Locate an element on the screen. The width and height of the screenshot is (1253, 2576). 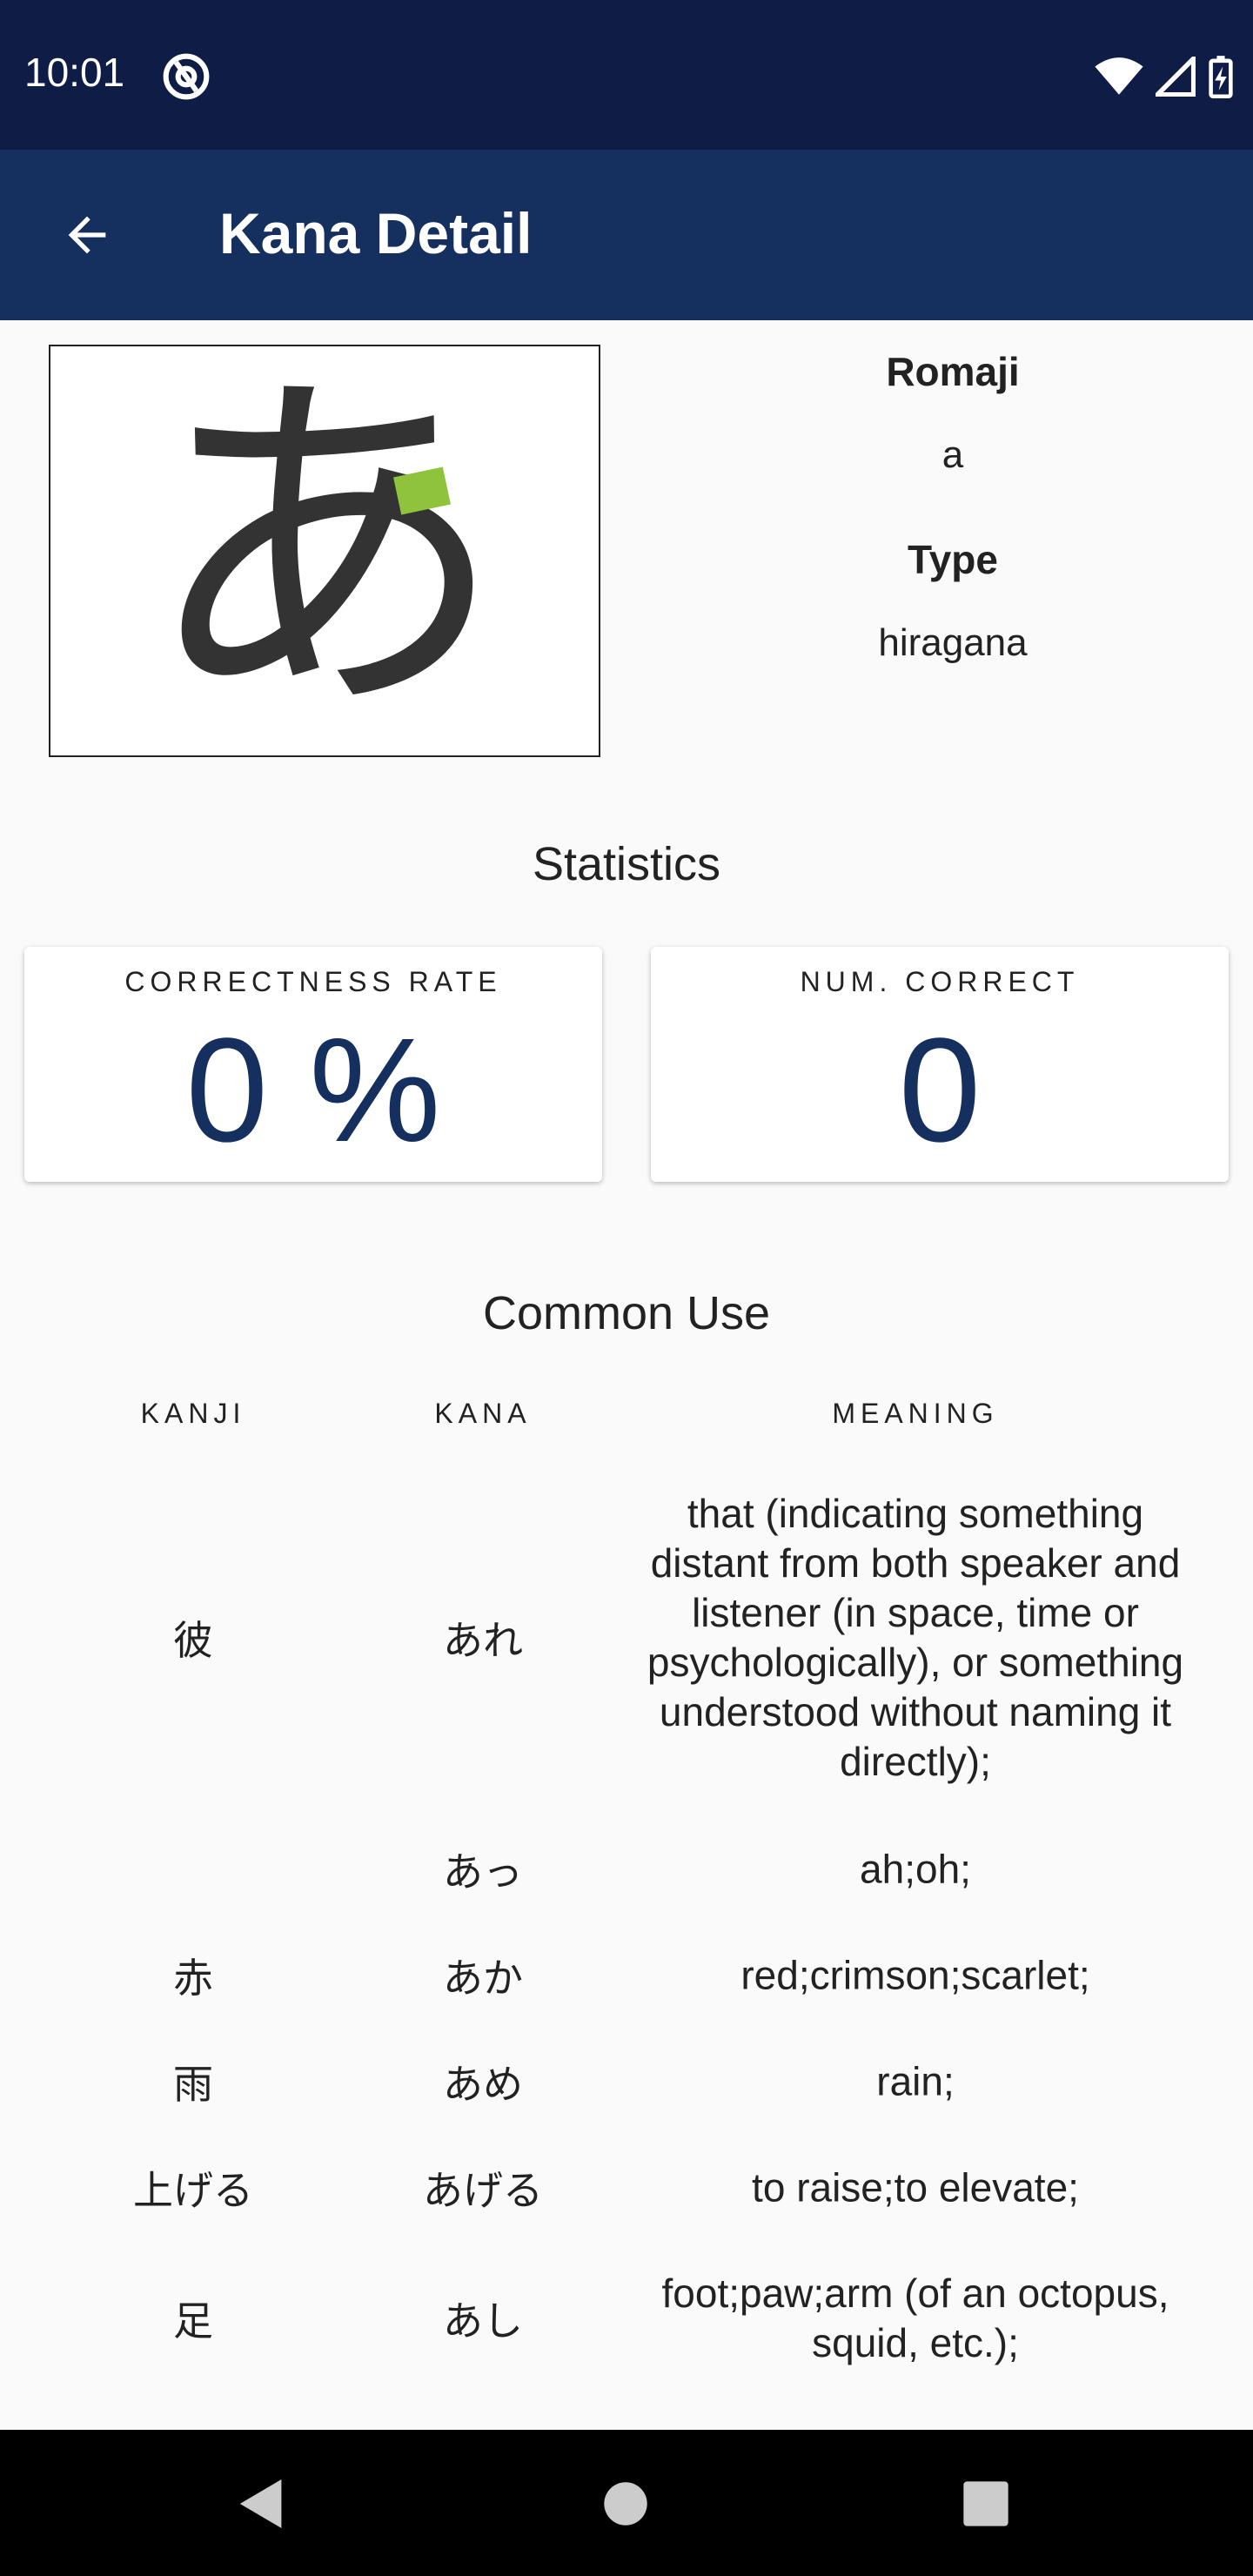
system-nav-bar is located at coordinates (626, 2503).